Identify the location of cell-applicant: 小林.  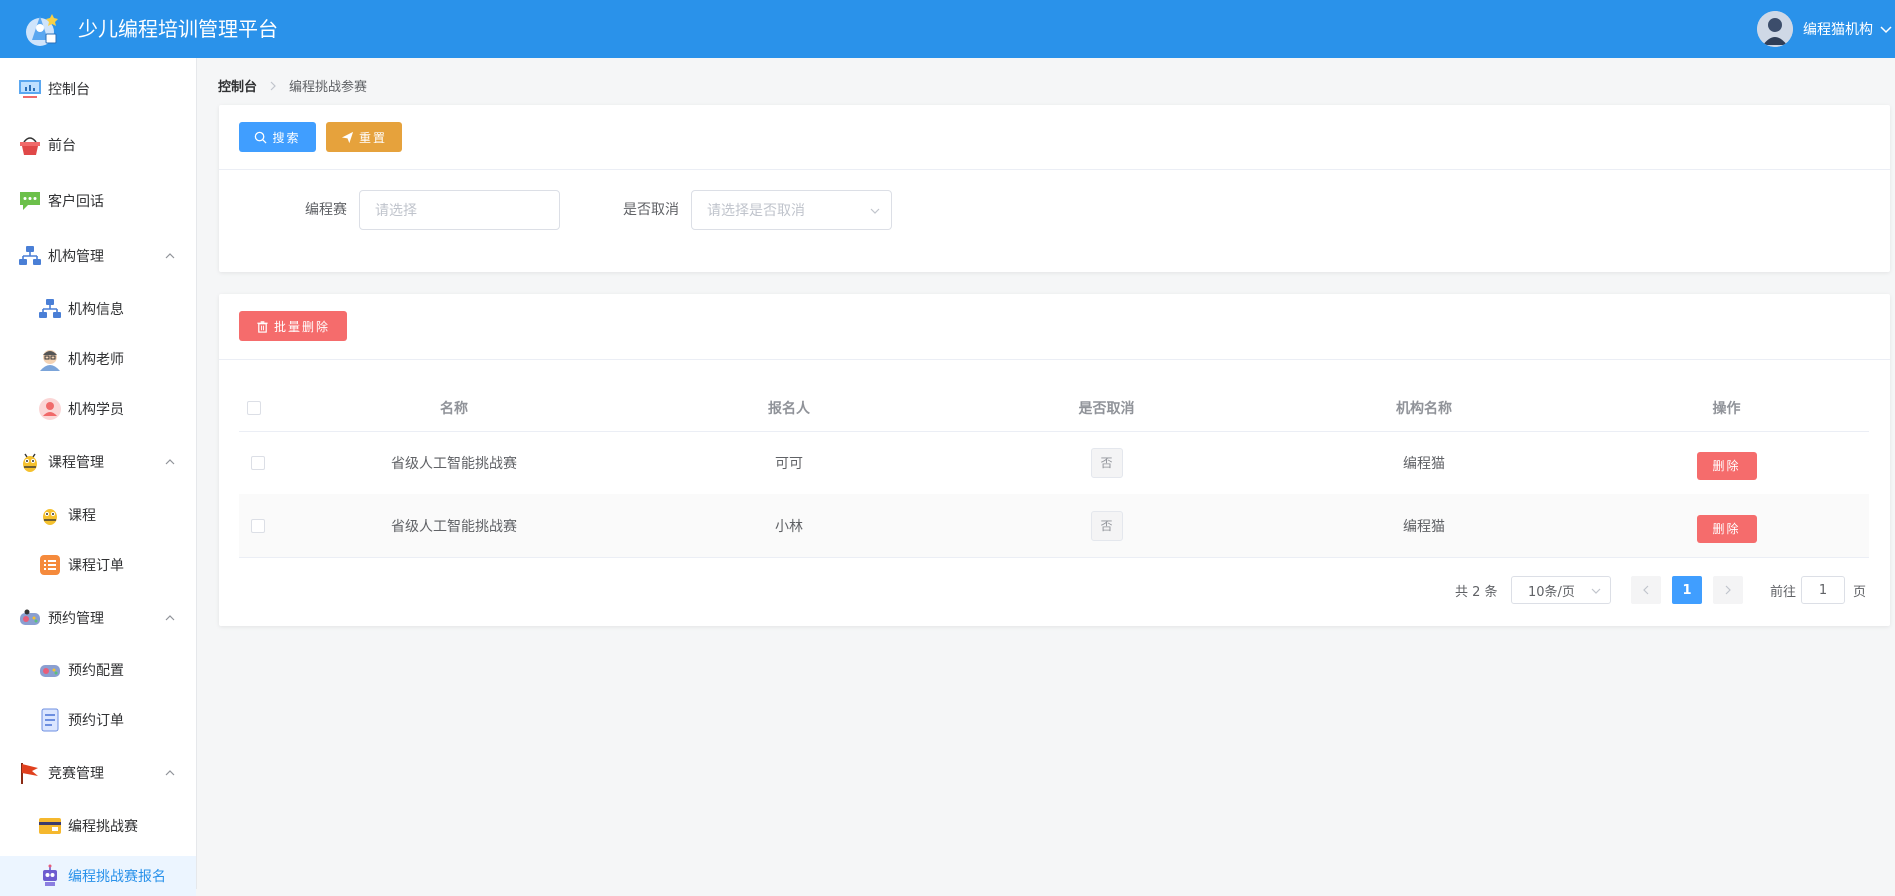
(789, 526).